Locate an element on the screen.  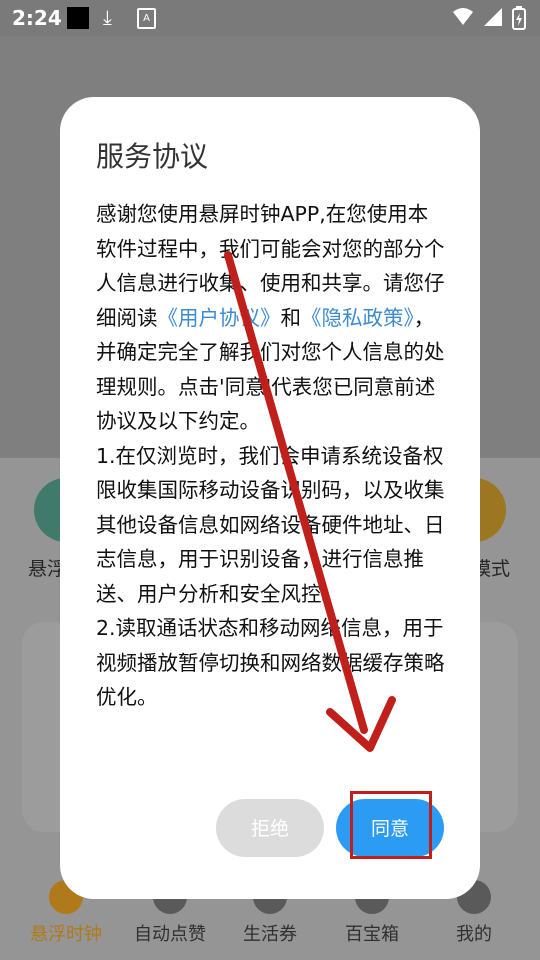
download-icon: ⤓ is located at coordinates (107, 17).